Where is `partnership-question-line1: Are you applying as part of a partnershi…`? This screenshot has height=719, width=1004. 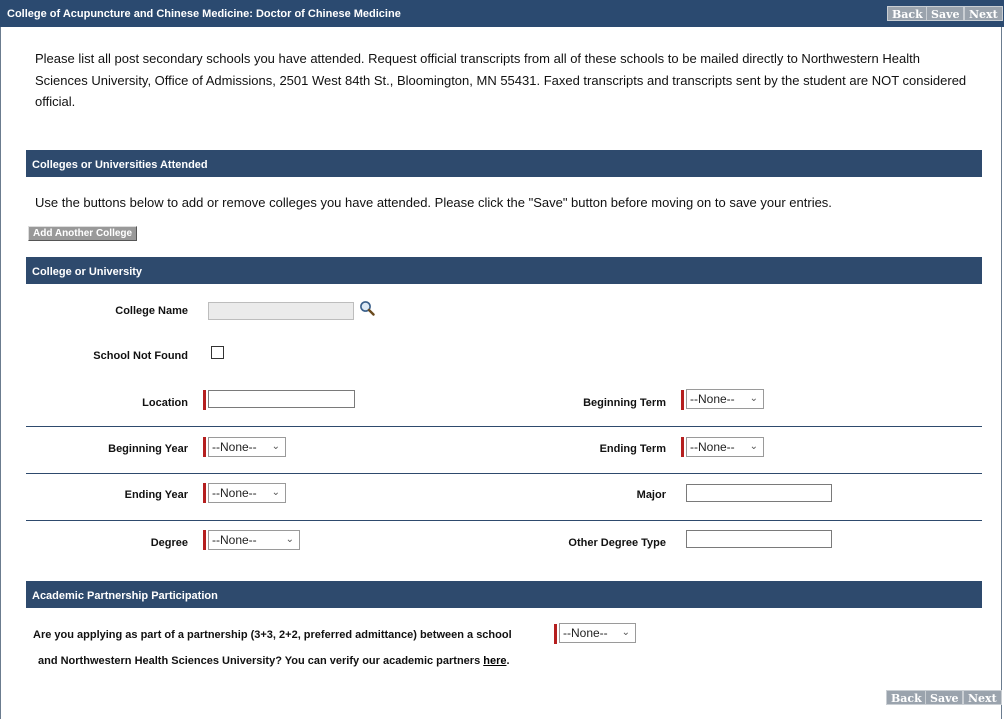
partnership-question-line1: Are you applying as part of a partnershi… is located at coordinates (272, 635).